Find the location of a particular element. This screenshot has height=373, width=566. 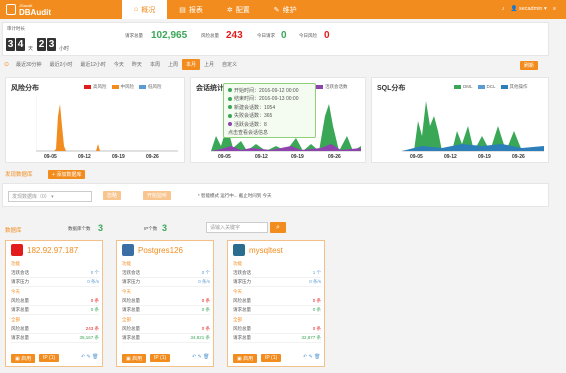

sql-area-dml is located at coordinates (428, 126).